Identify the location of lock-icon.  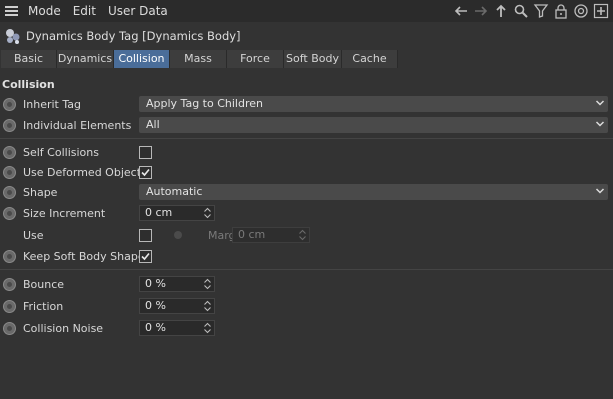
(561, 11).